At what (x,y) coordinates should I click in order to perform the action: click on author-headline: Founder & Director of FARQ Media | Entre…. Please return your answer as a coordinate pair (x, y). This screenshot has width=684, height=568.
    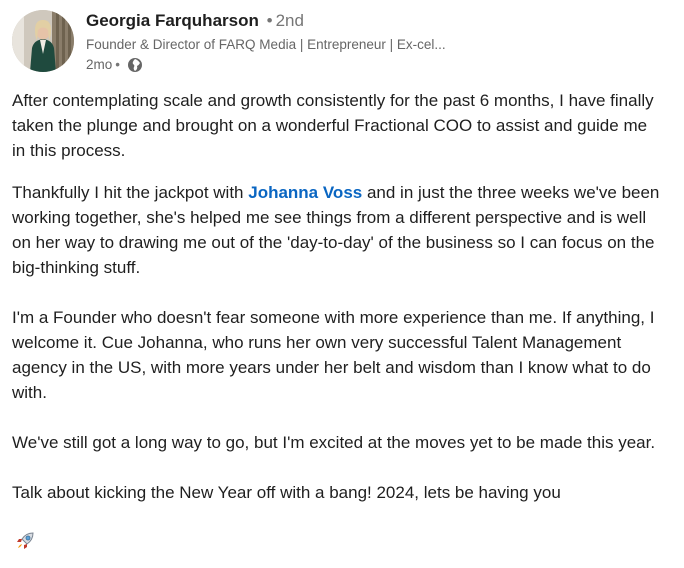
    Looking at the image, I should click on (283, 44).